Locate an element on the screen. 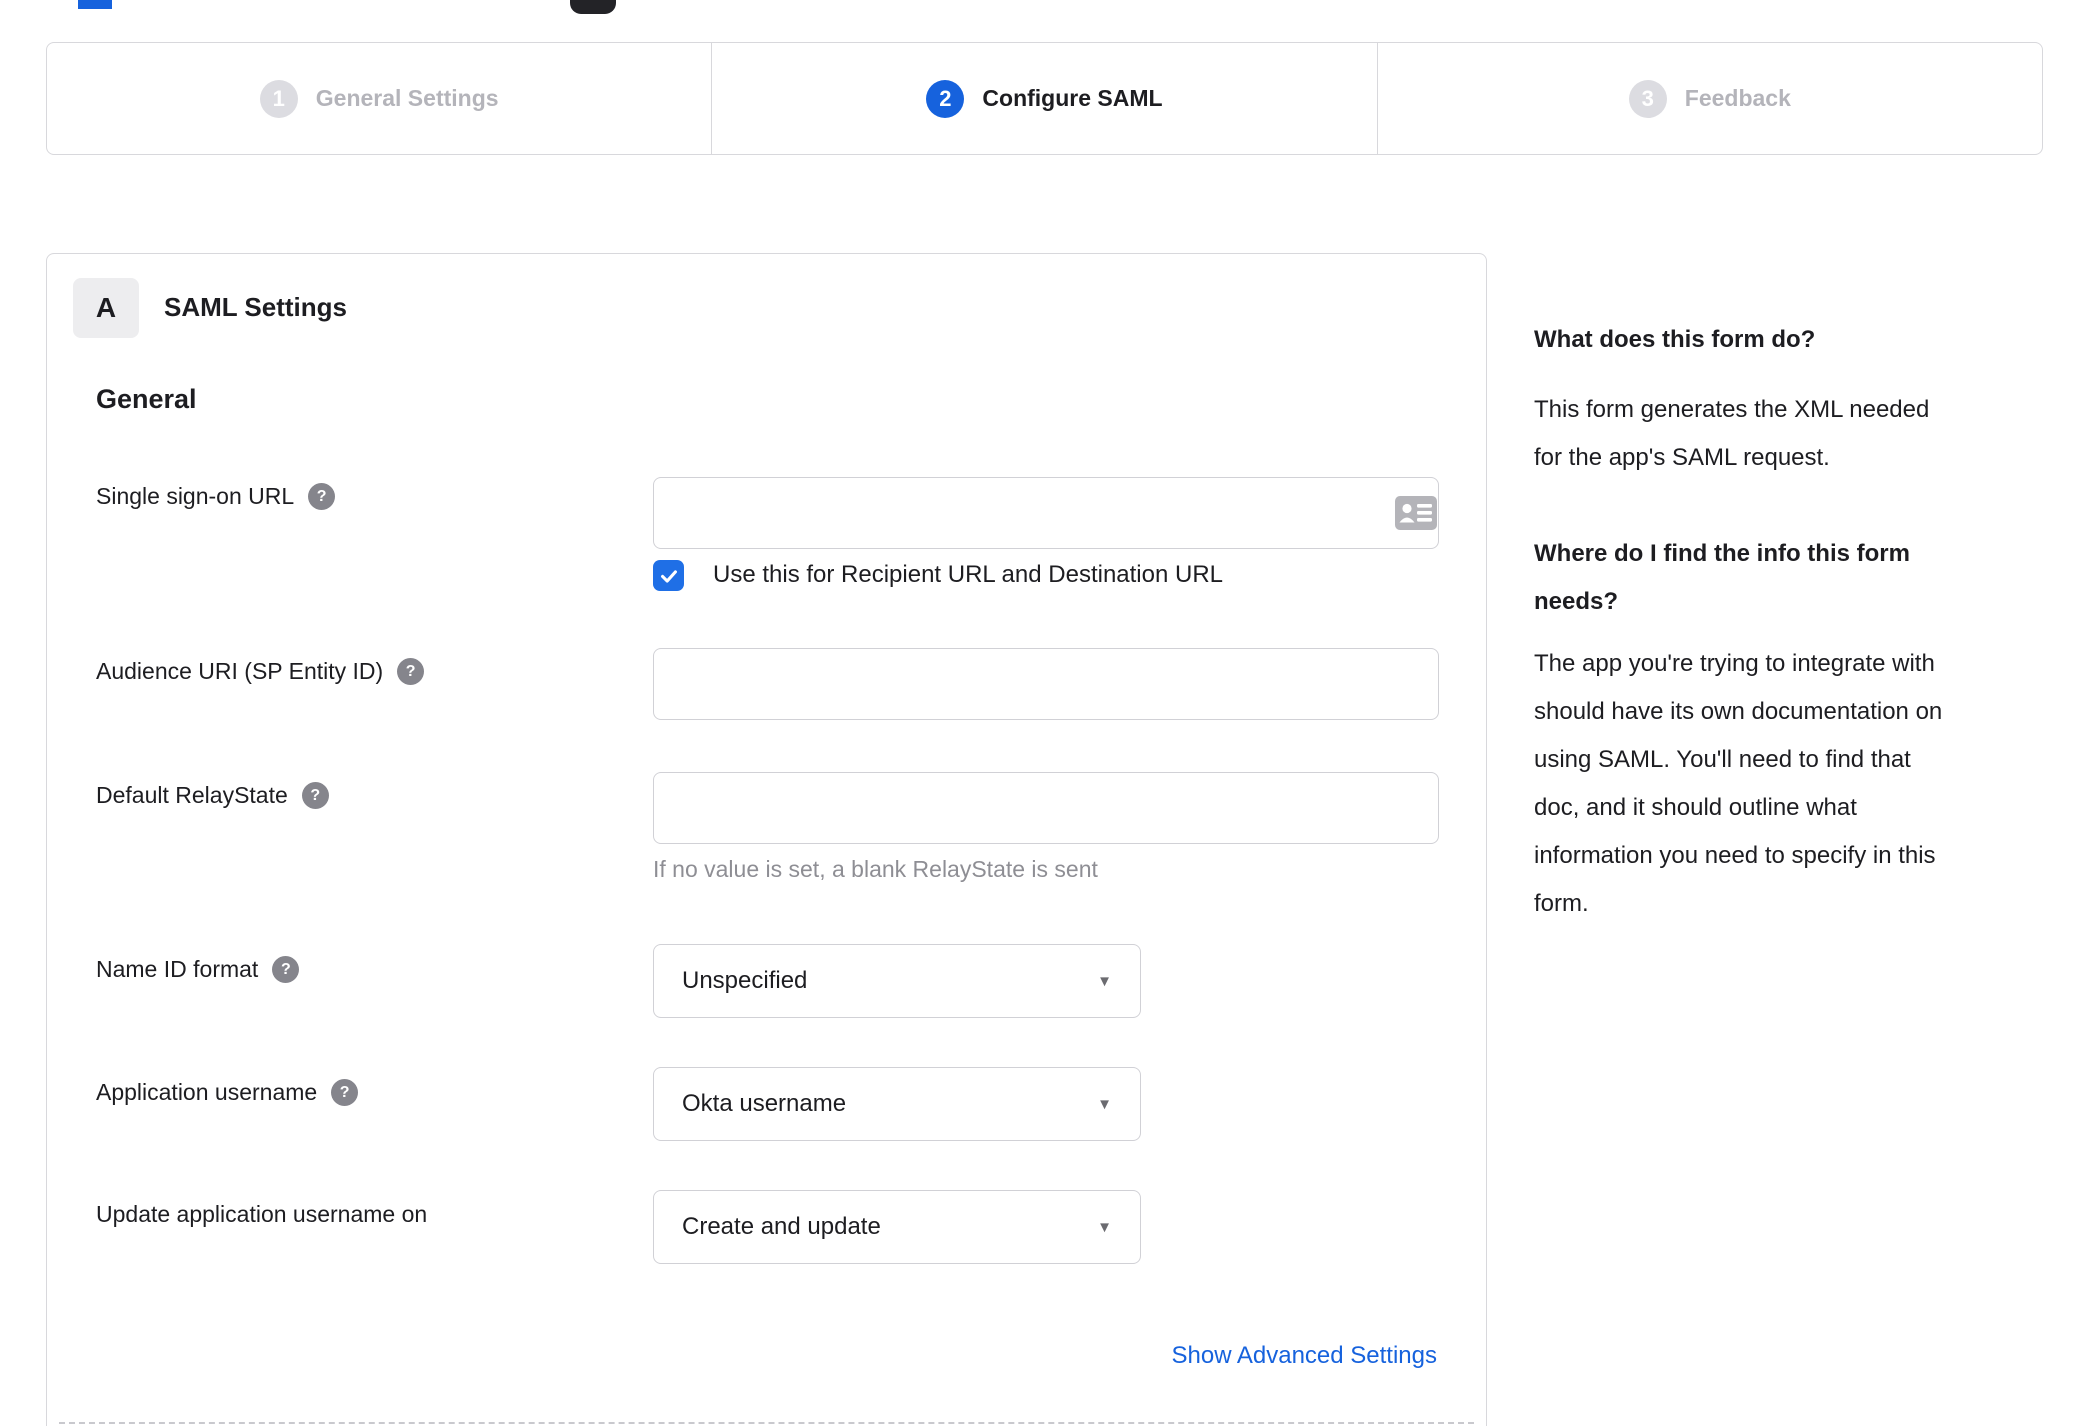 The height and width of the screenshot is (1426, 2092). step-label: Configure SAML is located at coordinates (1072, 98).